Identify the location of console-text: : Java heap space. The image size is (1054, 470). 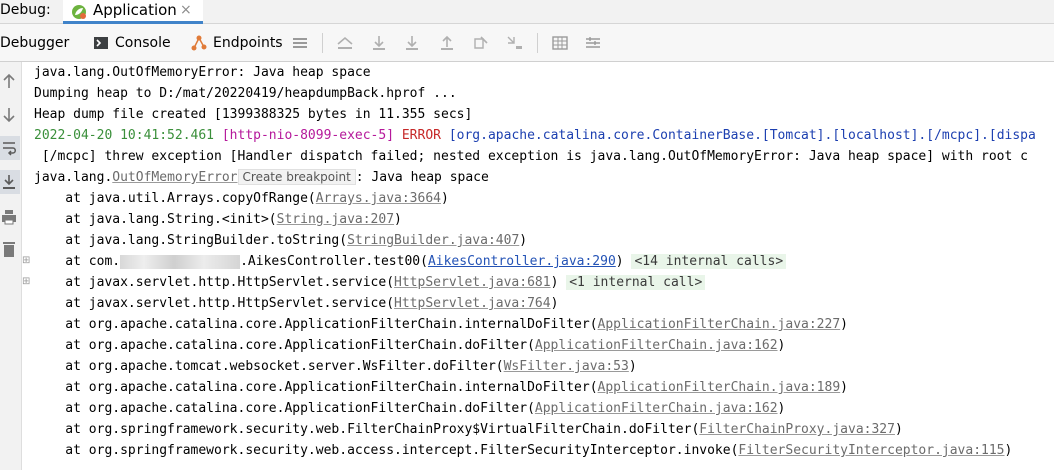
(422, 177).